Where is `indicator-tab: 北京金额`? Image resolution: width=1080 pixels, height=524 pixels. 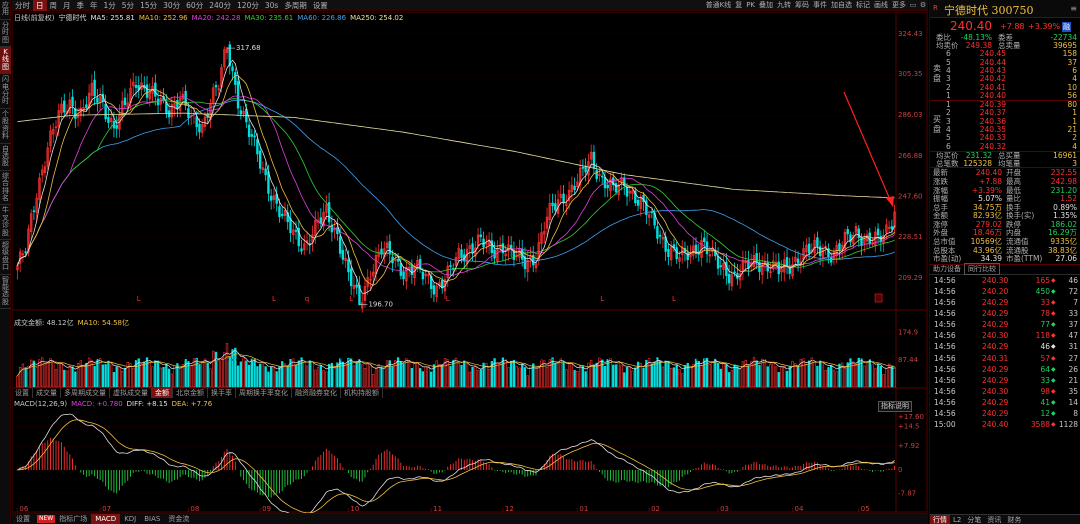
indicator-tab: 北京金额 is located at coordinates (190, 393).